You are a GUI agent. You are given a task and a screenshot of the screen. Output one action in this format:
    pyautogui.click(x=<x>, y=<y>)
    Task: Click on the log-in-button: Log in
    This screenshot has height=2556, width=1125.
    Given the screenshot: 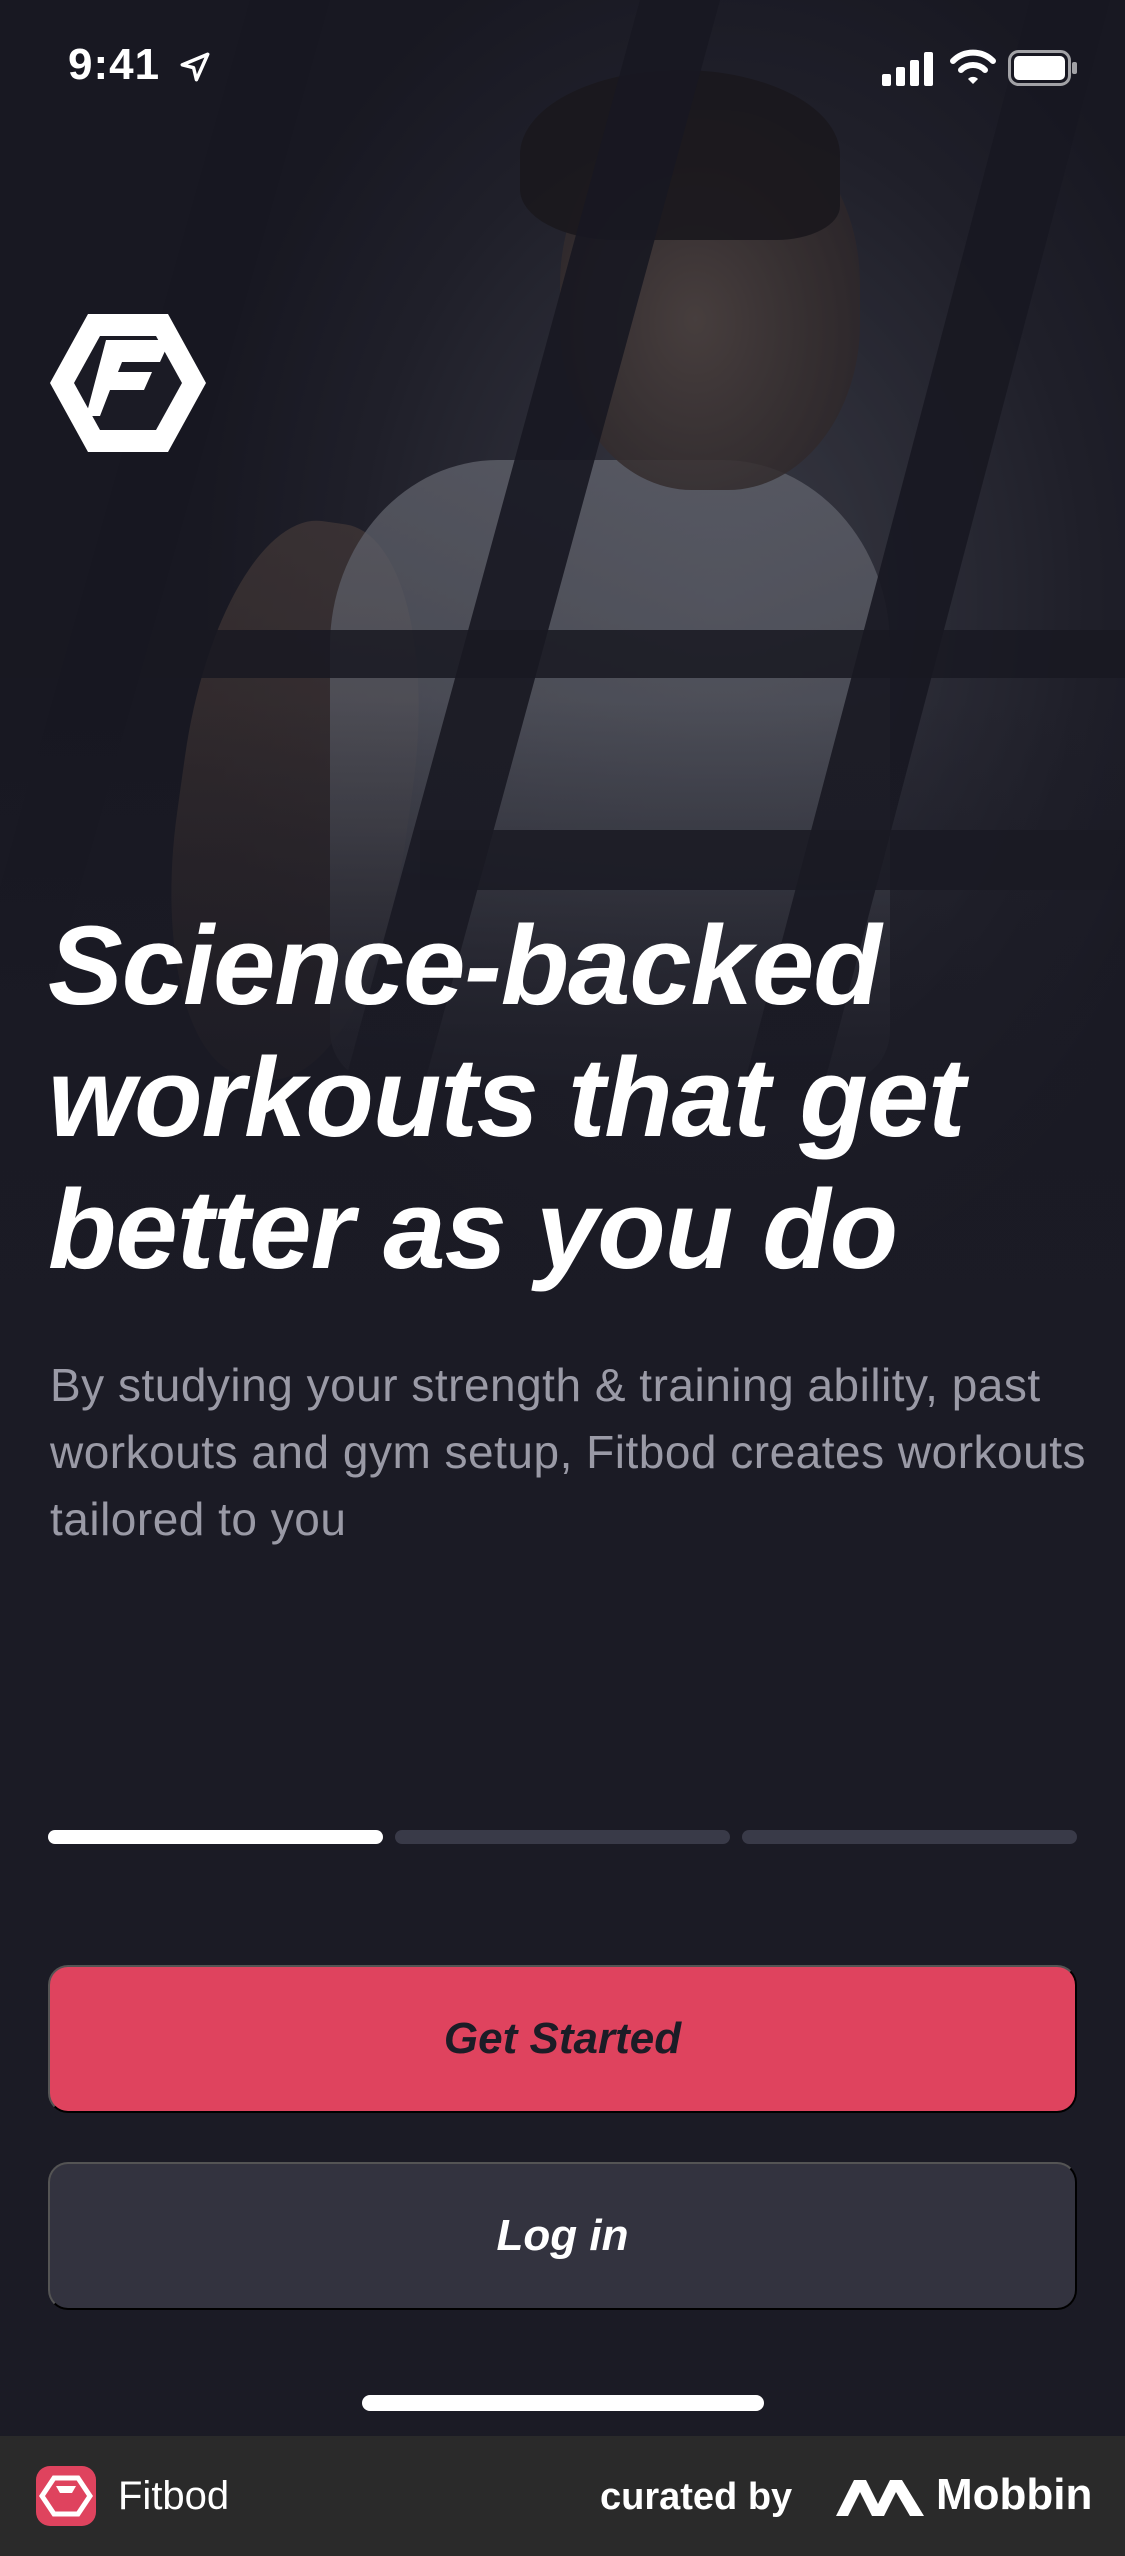 What is the action you would take?
    pyautogui.click(x=562, y=2236)
    